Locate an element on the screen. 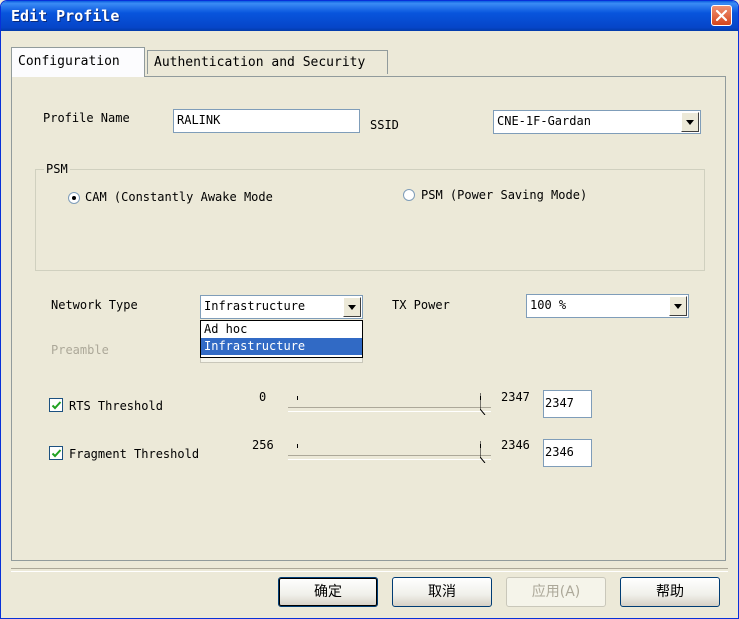  network-type-label: Network Type is located at coordinates (94, 305).